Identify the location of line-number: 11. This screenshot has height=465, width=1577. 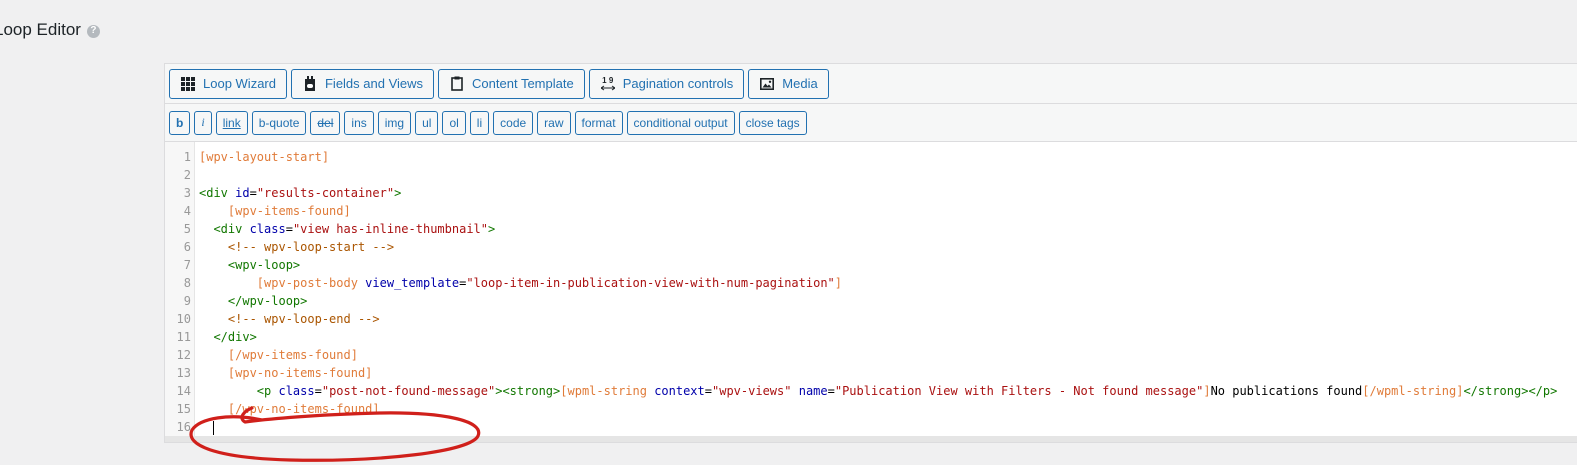
(183, 337).